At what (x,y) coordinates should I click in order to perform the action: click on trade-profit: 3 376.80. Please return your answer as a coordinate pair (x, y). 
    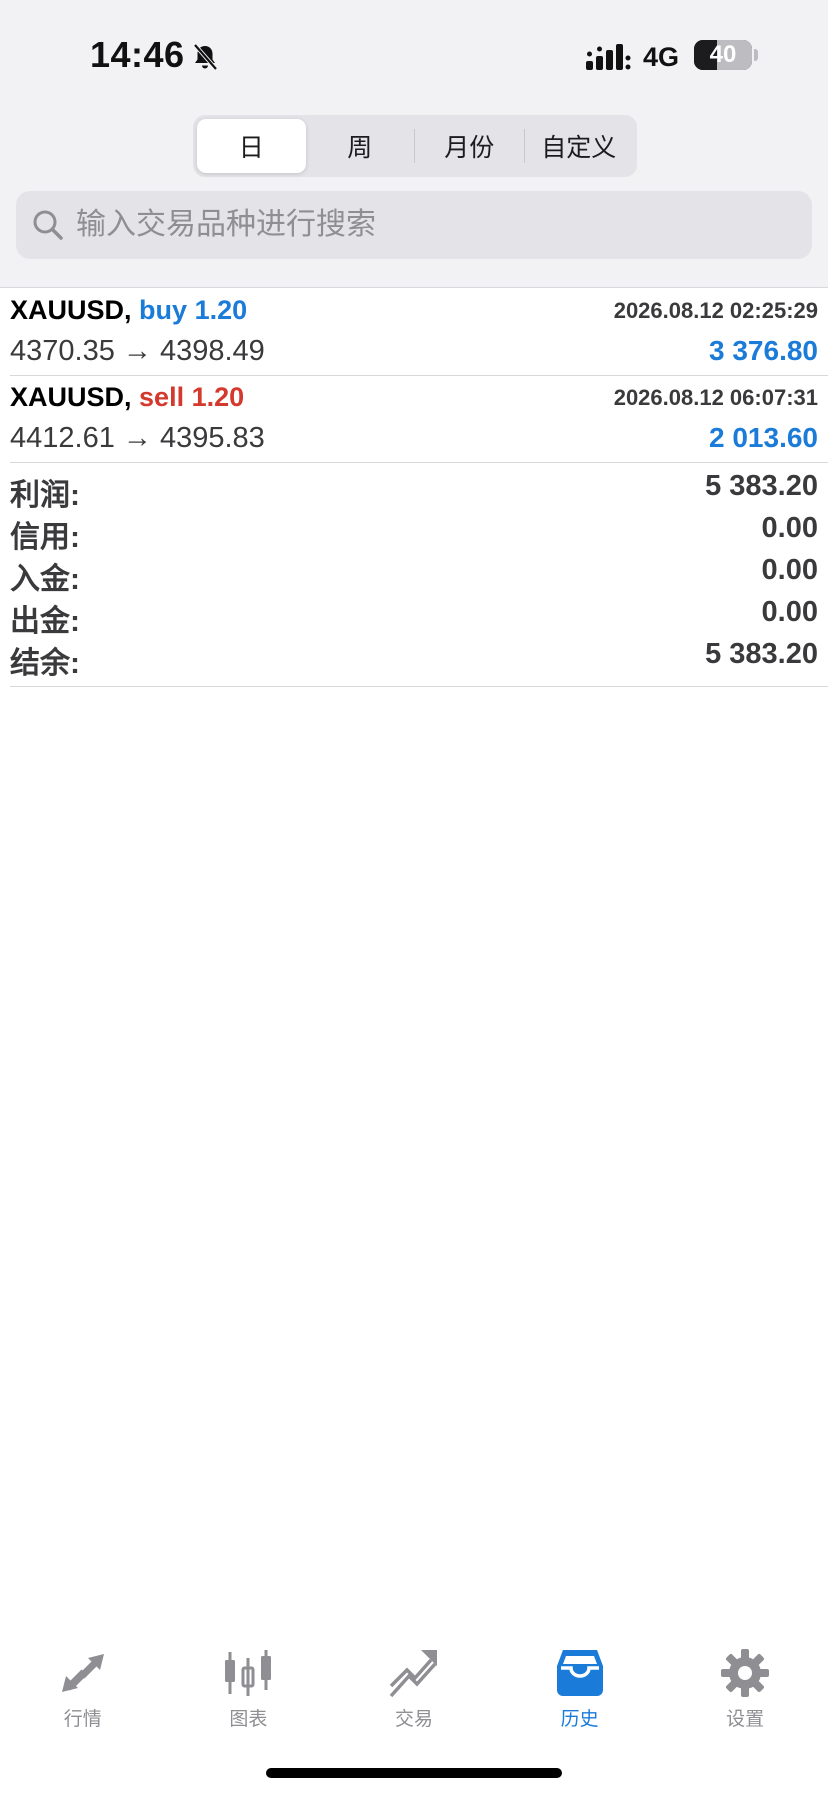
    Looking at the image, I should click on (763, 350).